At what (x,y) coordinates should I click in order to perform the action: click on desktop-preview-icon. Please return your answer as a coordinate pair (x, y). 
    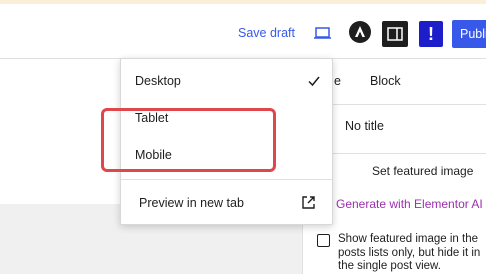
    Looking at the image, I should click on (323, 33).